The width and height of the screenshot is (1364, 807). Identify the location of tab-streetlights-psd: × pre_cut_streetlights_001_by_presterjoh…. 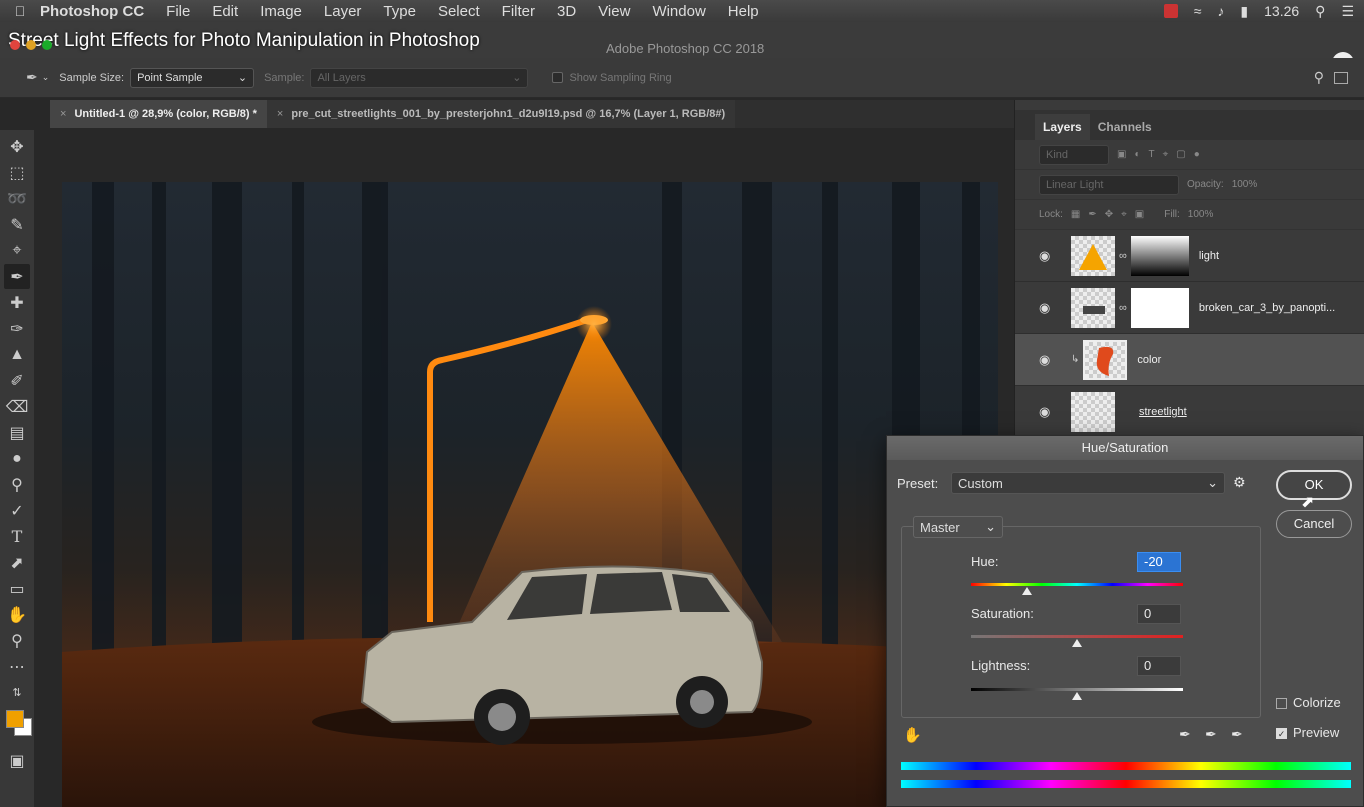
(501, 114).